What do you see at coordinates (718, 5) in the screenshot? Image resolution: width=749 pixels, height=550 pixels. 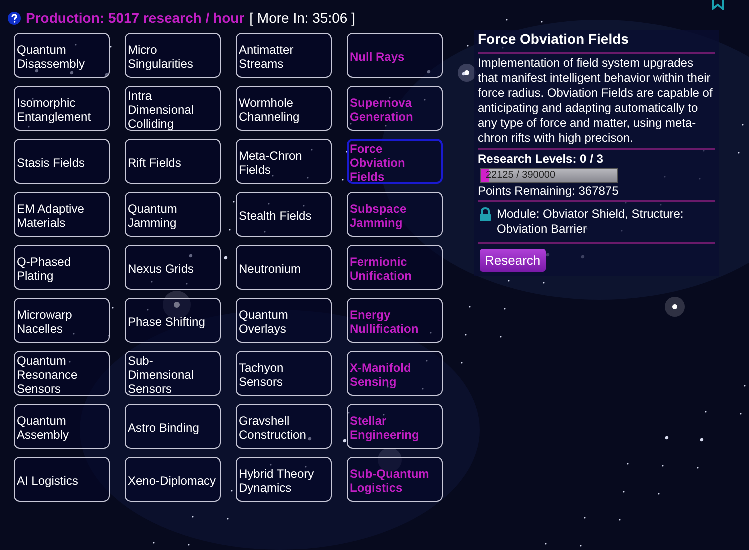 I see `bookmark-icon` at bounding box center [718, 5].